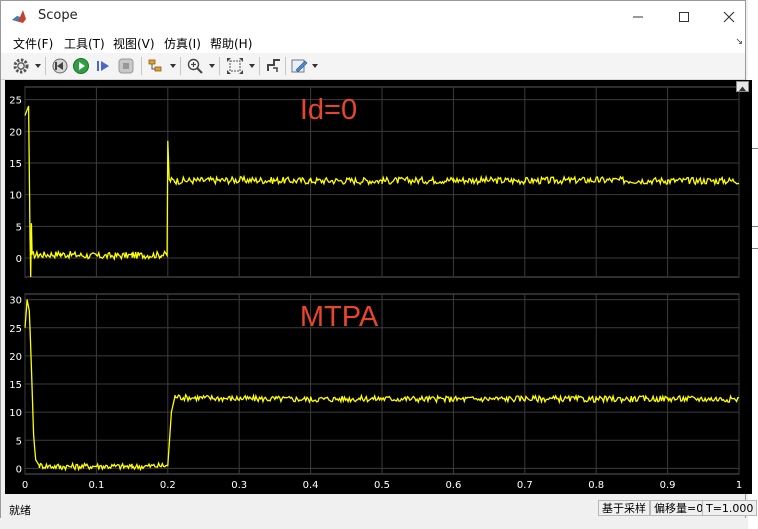 The width and height of the screenshot is (758, 529). Describe the element at coordinates (379, 508) in the screenshot. I see `status-bar: 就绪 基于采样 偏移量=0 T=1.000` at that location.